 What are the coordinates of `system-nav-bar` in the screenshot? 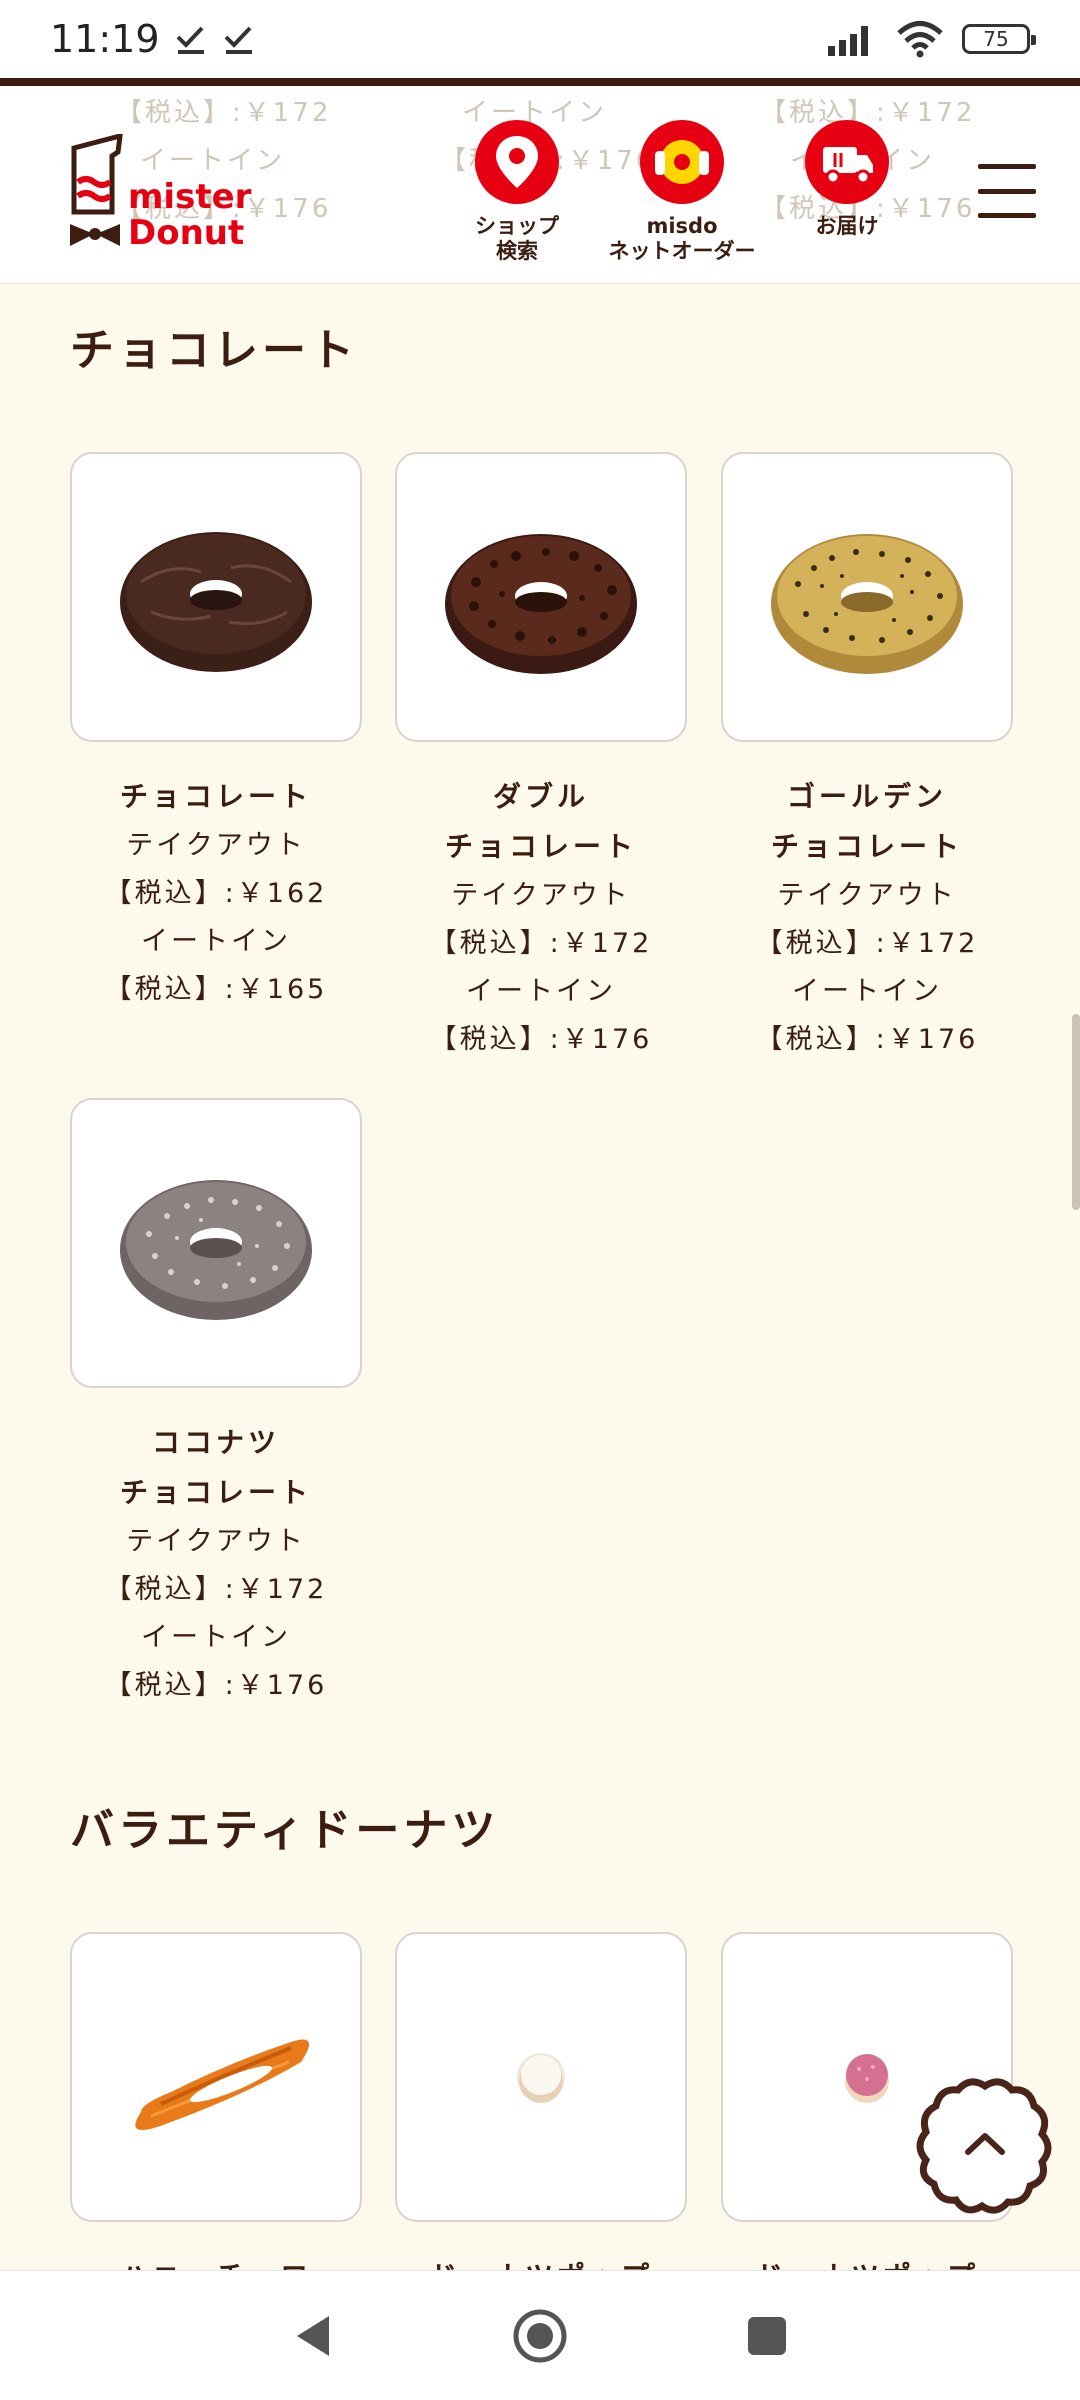 It's located at (540, 2335).